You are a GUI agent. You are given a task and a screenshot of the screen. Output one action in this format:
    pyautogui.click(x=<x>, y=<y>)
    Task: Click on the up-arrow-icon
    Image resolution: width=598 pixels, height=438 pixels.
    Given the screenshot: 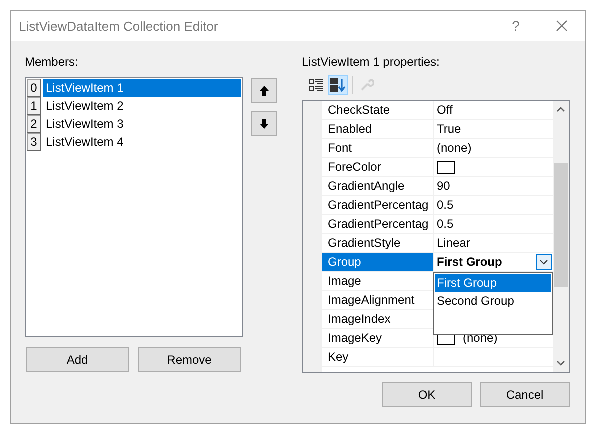 What is the action you would take?
    pyautogui.click(x=264, y=91)
    